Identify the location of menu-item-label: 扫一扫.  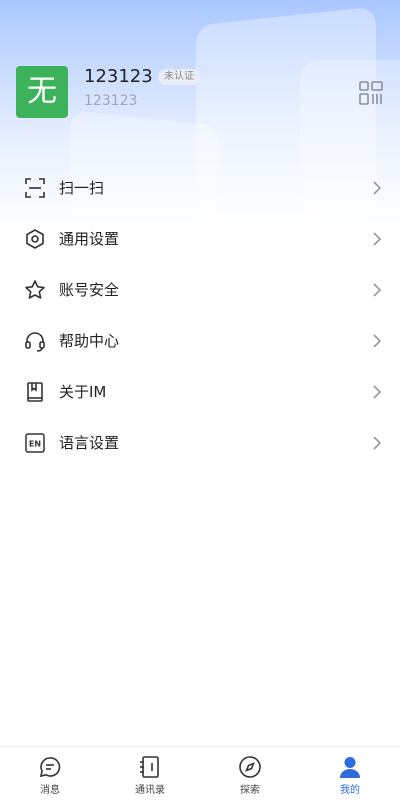
(82, 188).